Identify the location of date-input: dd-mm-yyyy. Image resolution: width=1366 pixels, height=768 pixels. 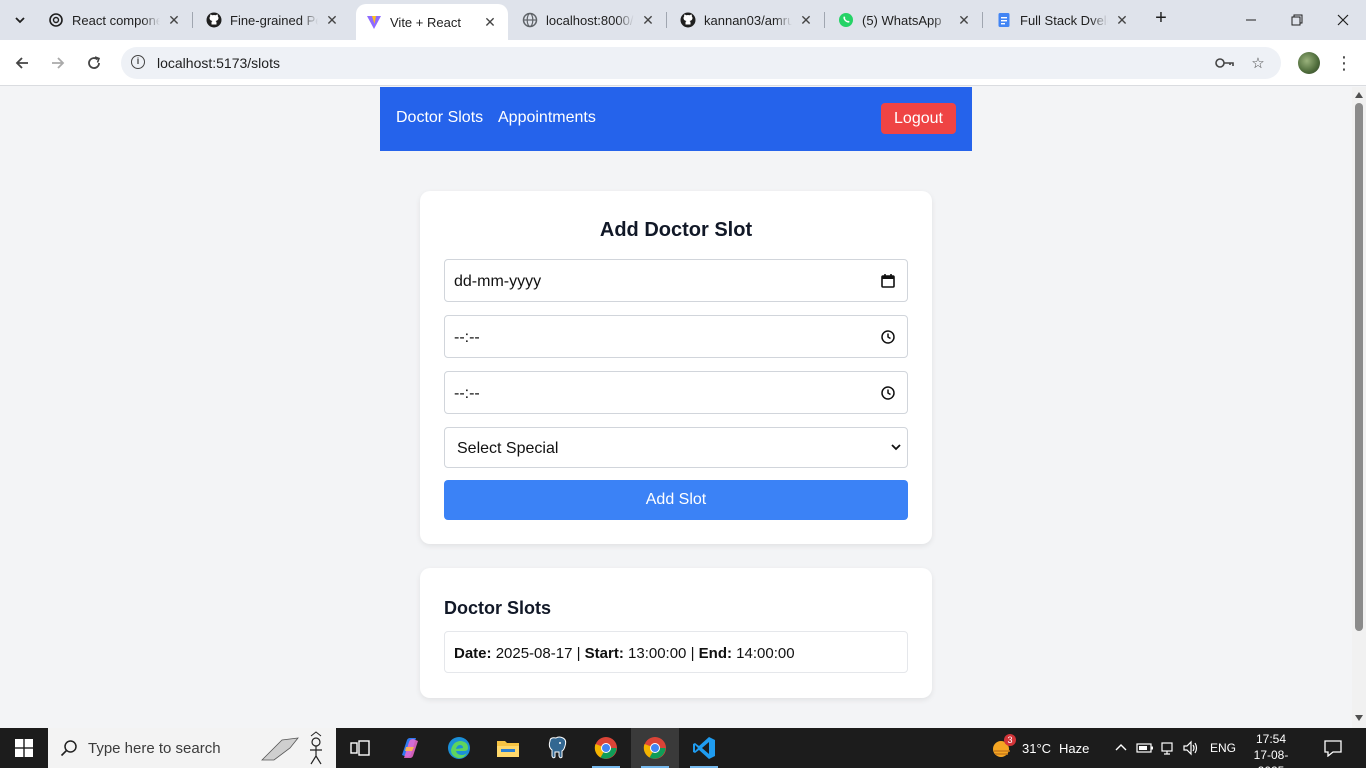
(676, 280).